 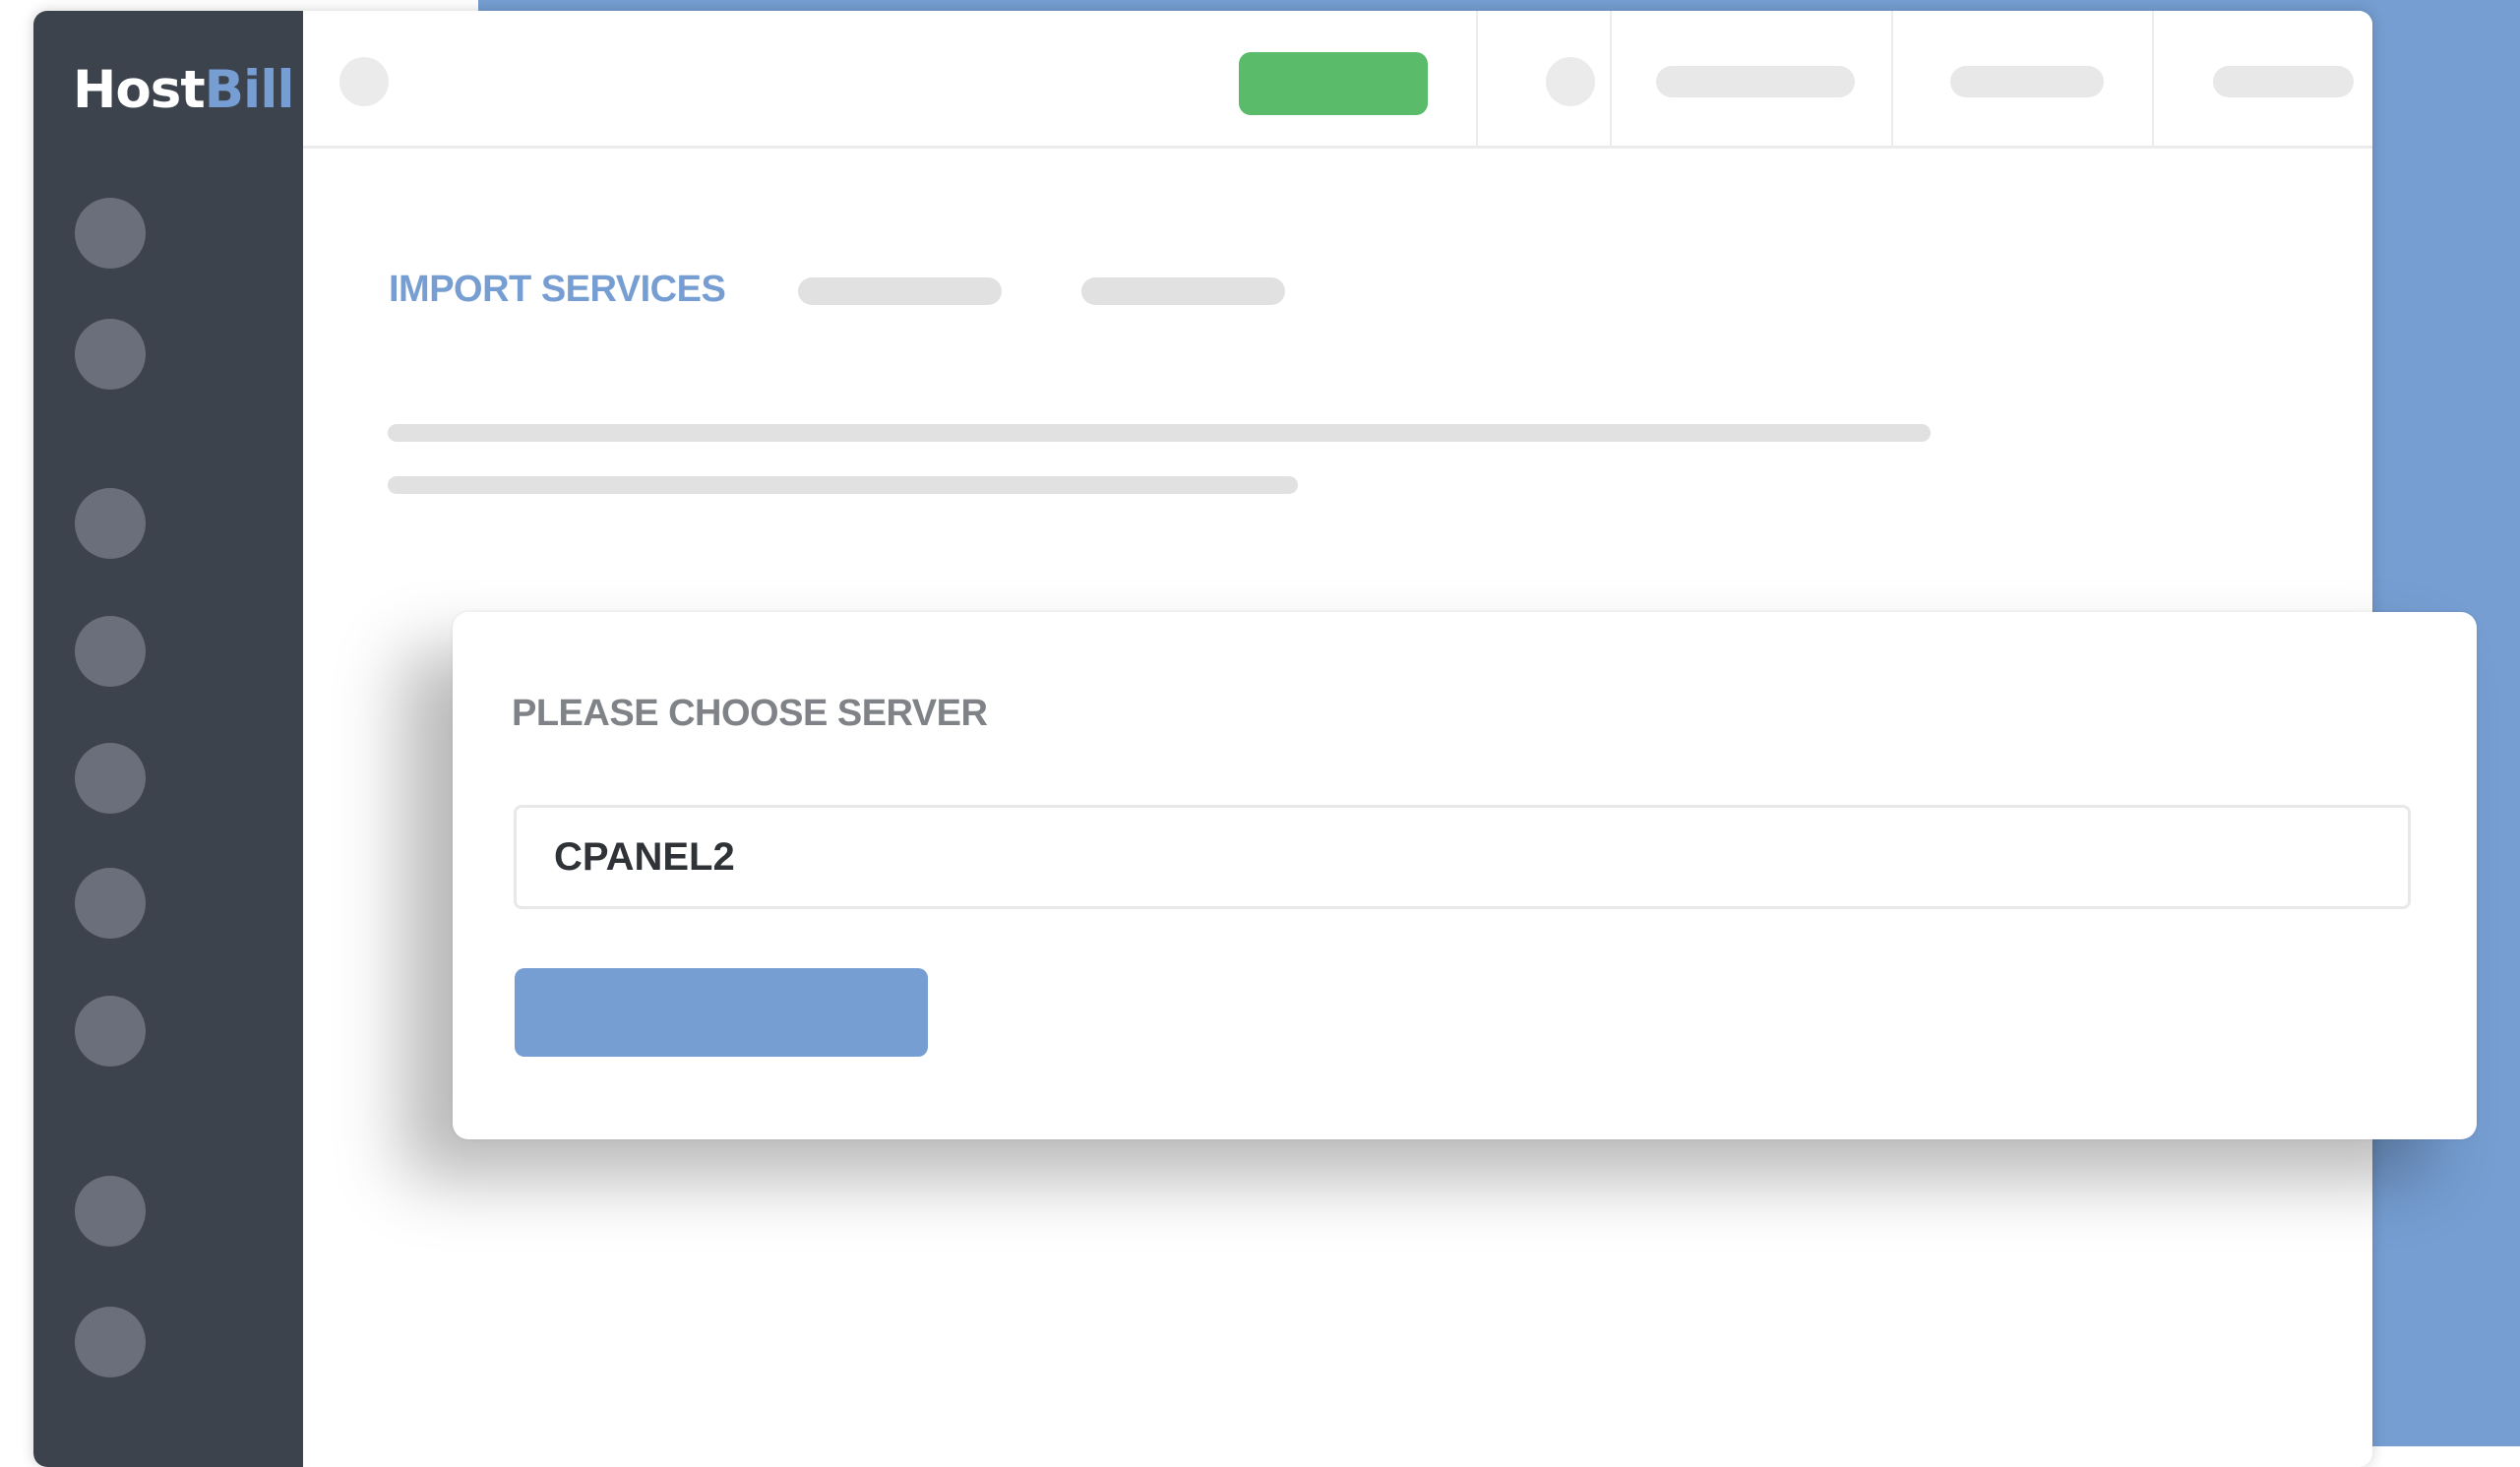 I want to click on hostbill-logo: HostBill, so click(x=184, y=90).